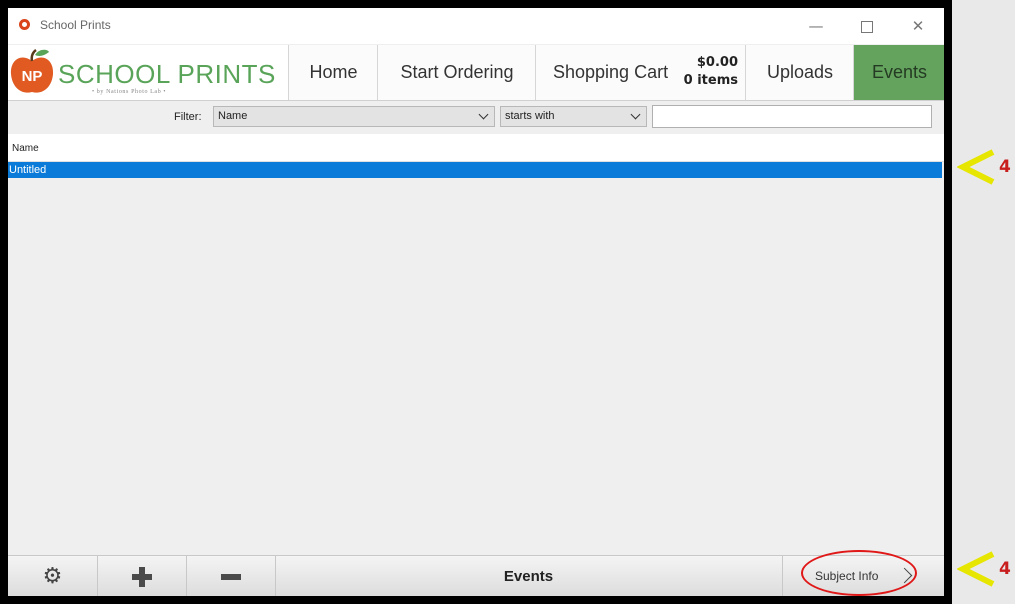  I want to click on tab-start-ordering: Start Ordering, so click(456, 72).